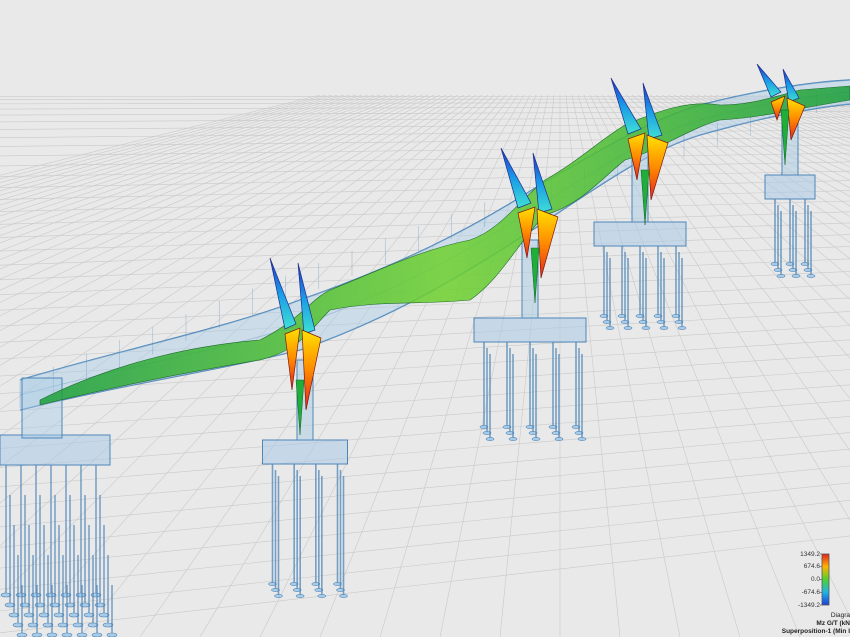 The width and height of the screenshot is (850, 637). I want to click on legend-title-line1: Diagra, so click(840, 615).